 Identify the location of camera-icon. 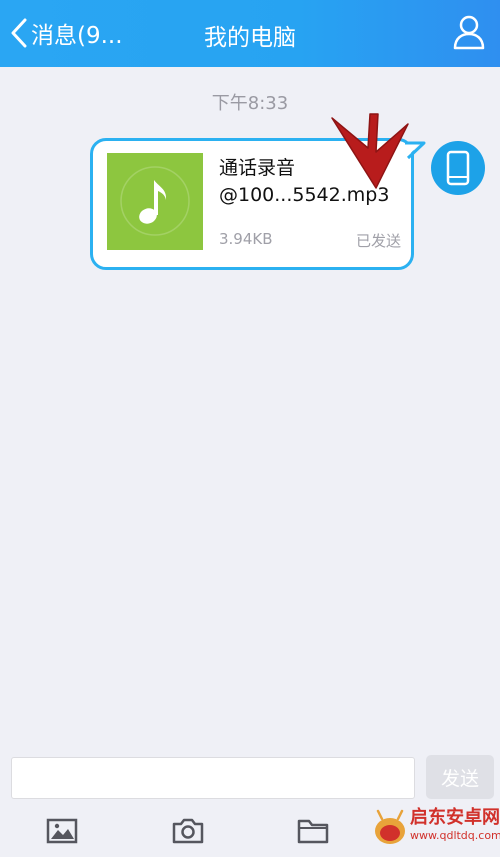
(188, 831).